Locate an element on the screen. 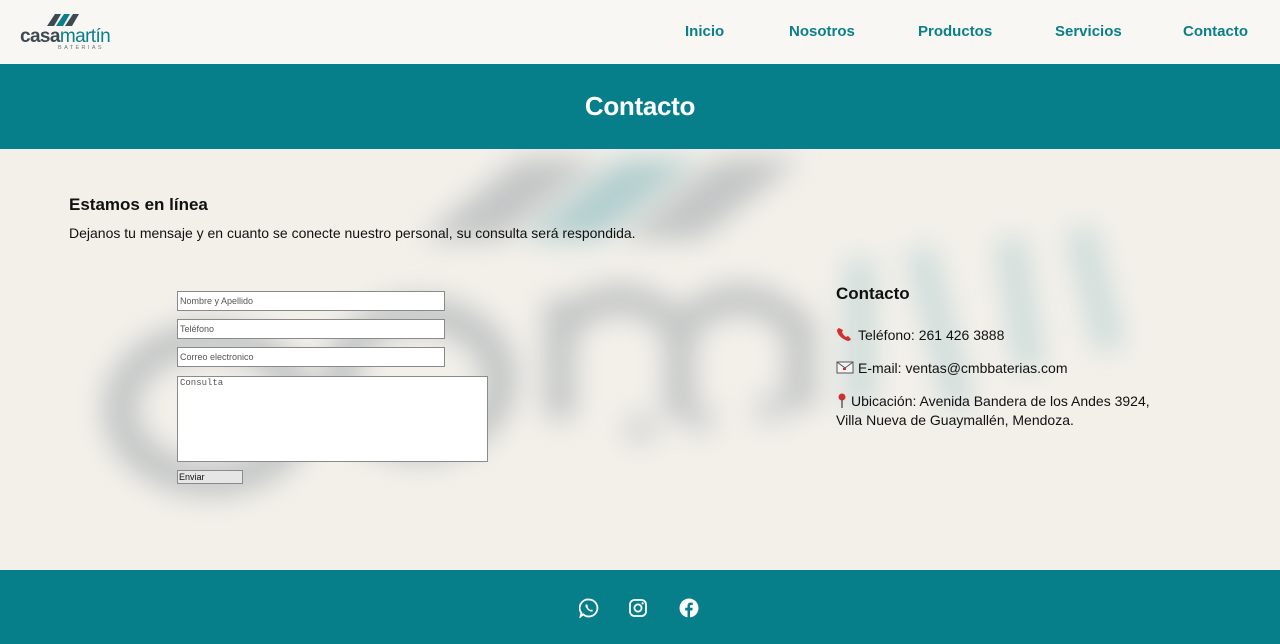  submit-button: Enviar is located at coordinates (210, 477).